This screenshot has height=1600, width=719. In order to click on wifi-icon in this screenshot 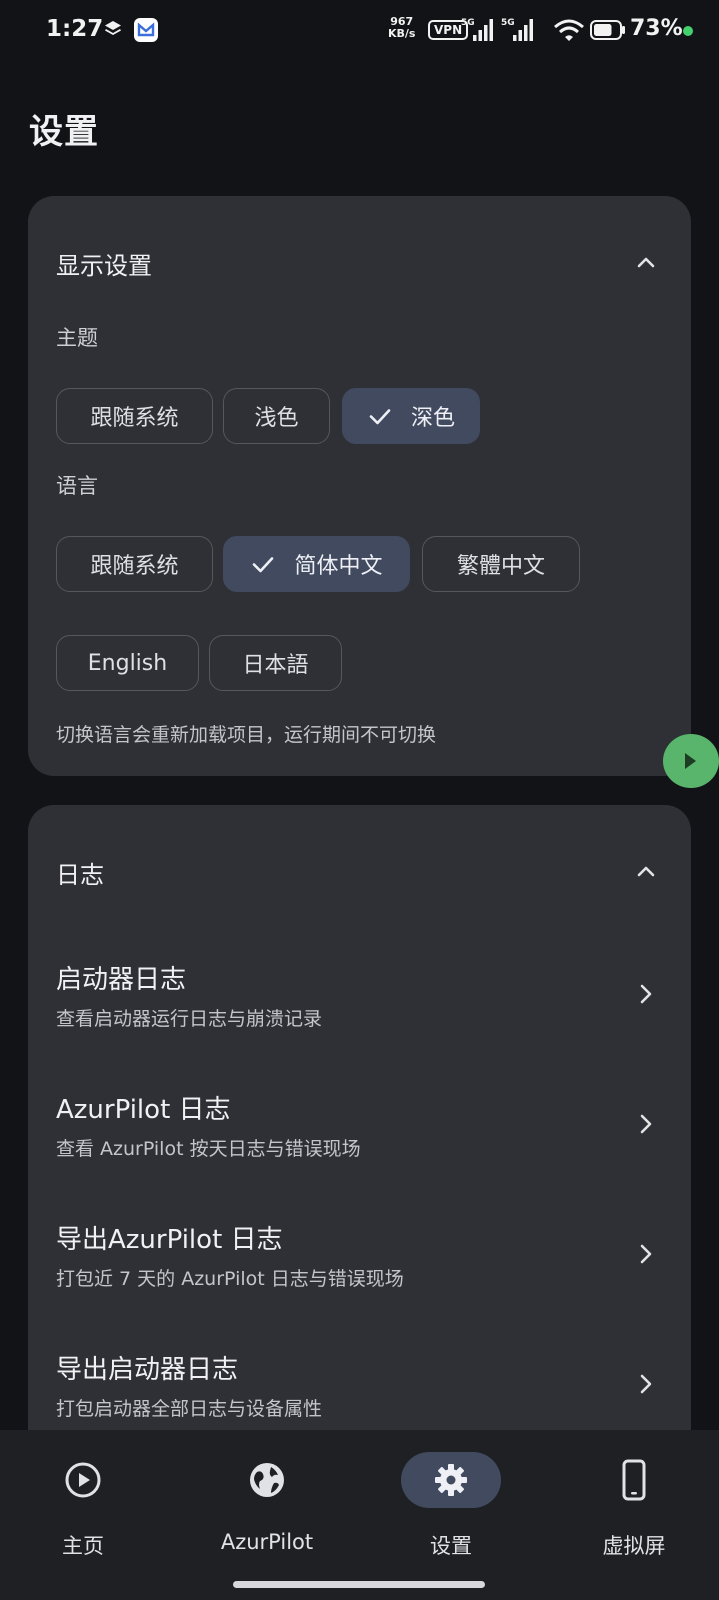, I will do `click(569, 30)`.